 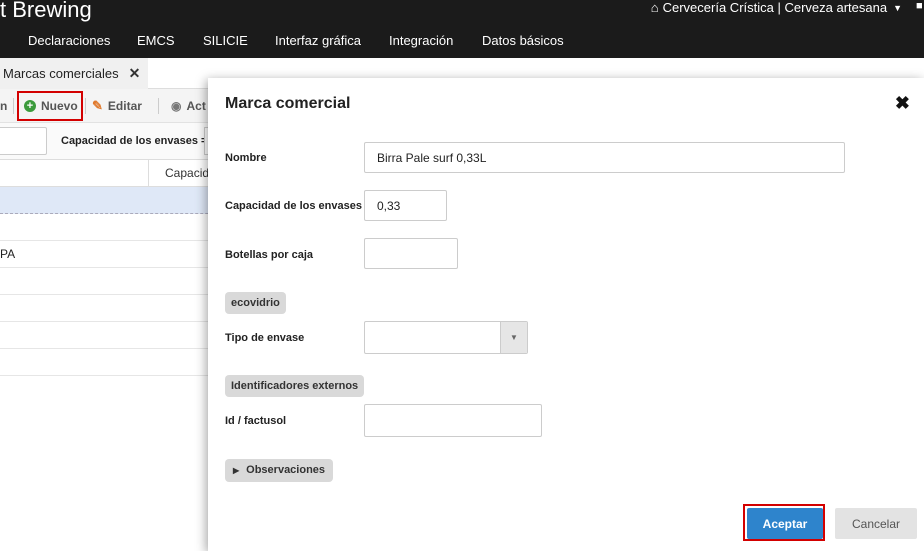 I want to click on toolbar-prev-label: n, so click(x=4, y=106).